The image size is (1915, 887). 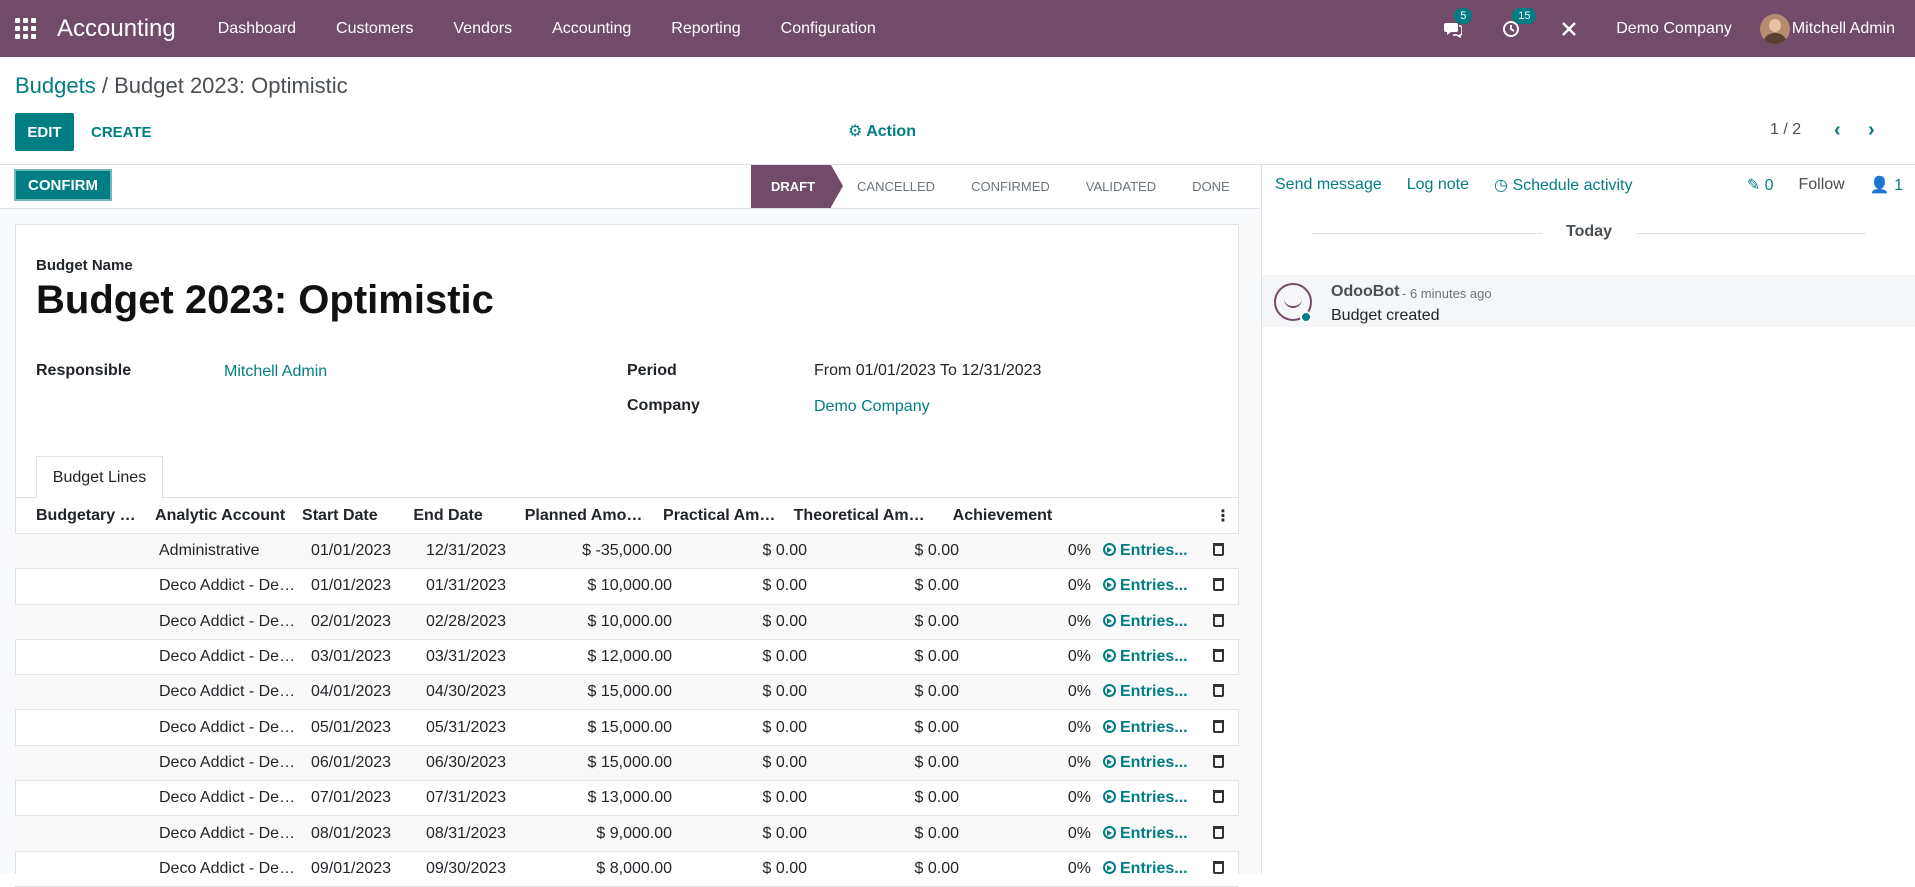 I want to click on stage-done: DONE, so click(x=1211, y=186).